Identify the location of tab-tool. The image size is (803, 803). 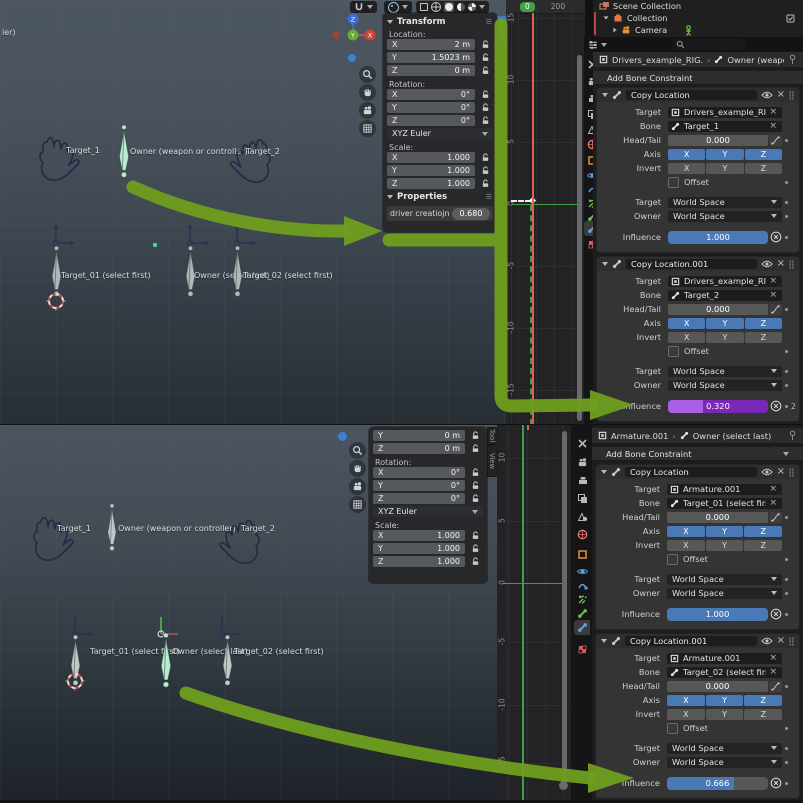
(582, 443).